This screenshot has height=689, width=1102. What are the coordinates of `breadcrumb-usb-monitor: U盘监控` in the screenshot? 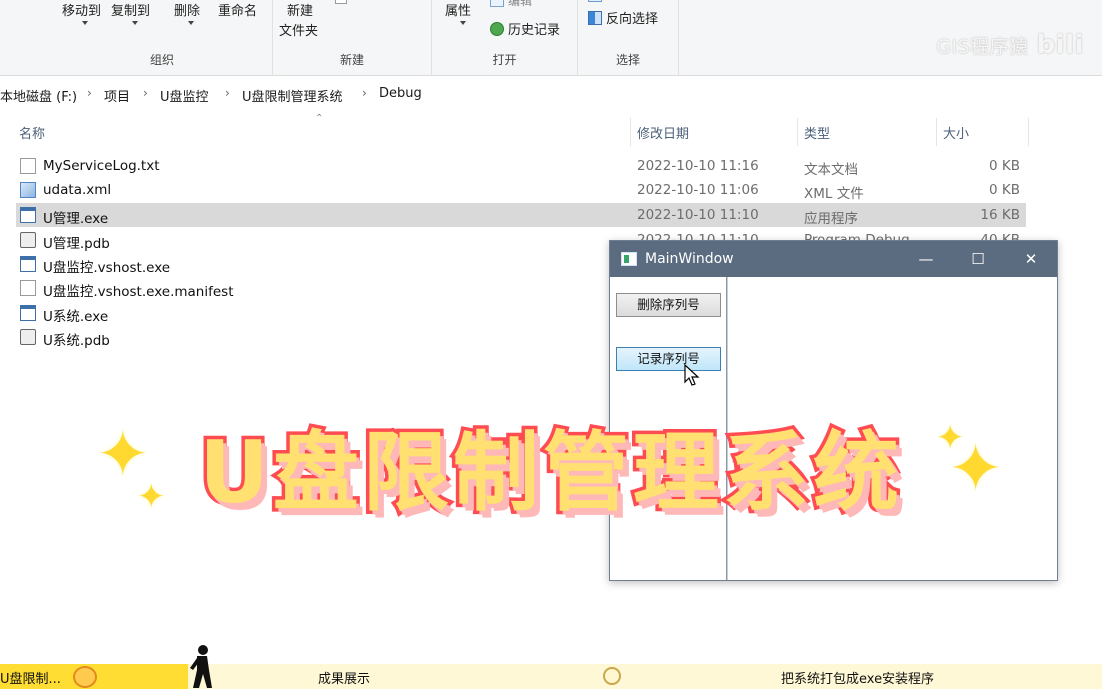 It's located at (184, 95).